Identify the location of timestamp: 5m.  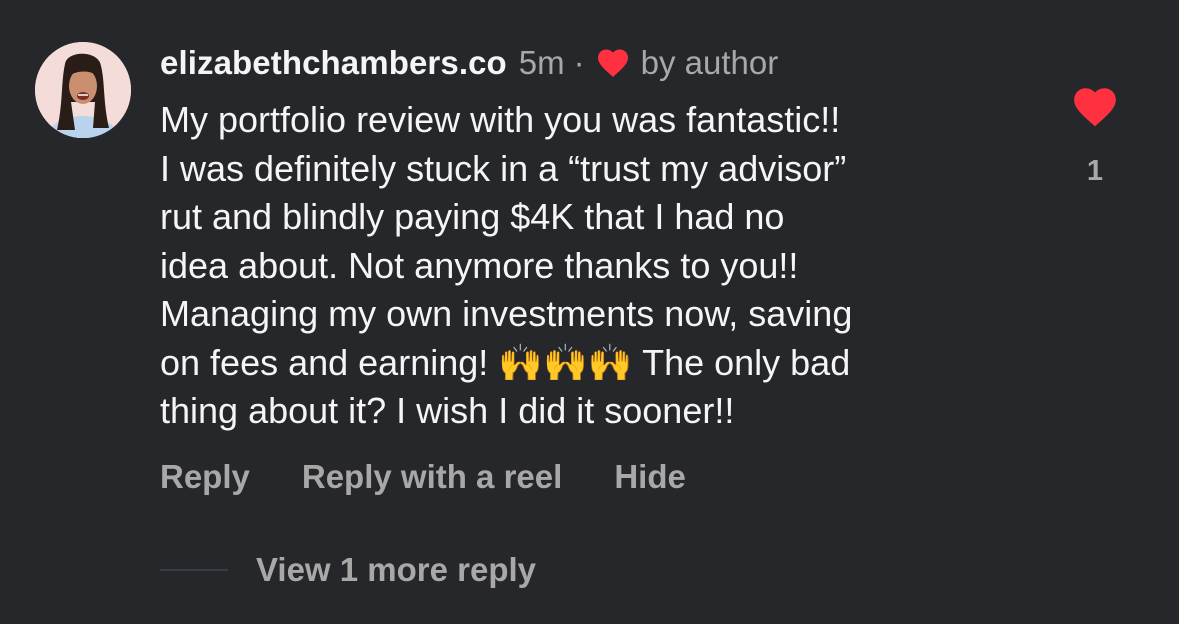
(541, 62).